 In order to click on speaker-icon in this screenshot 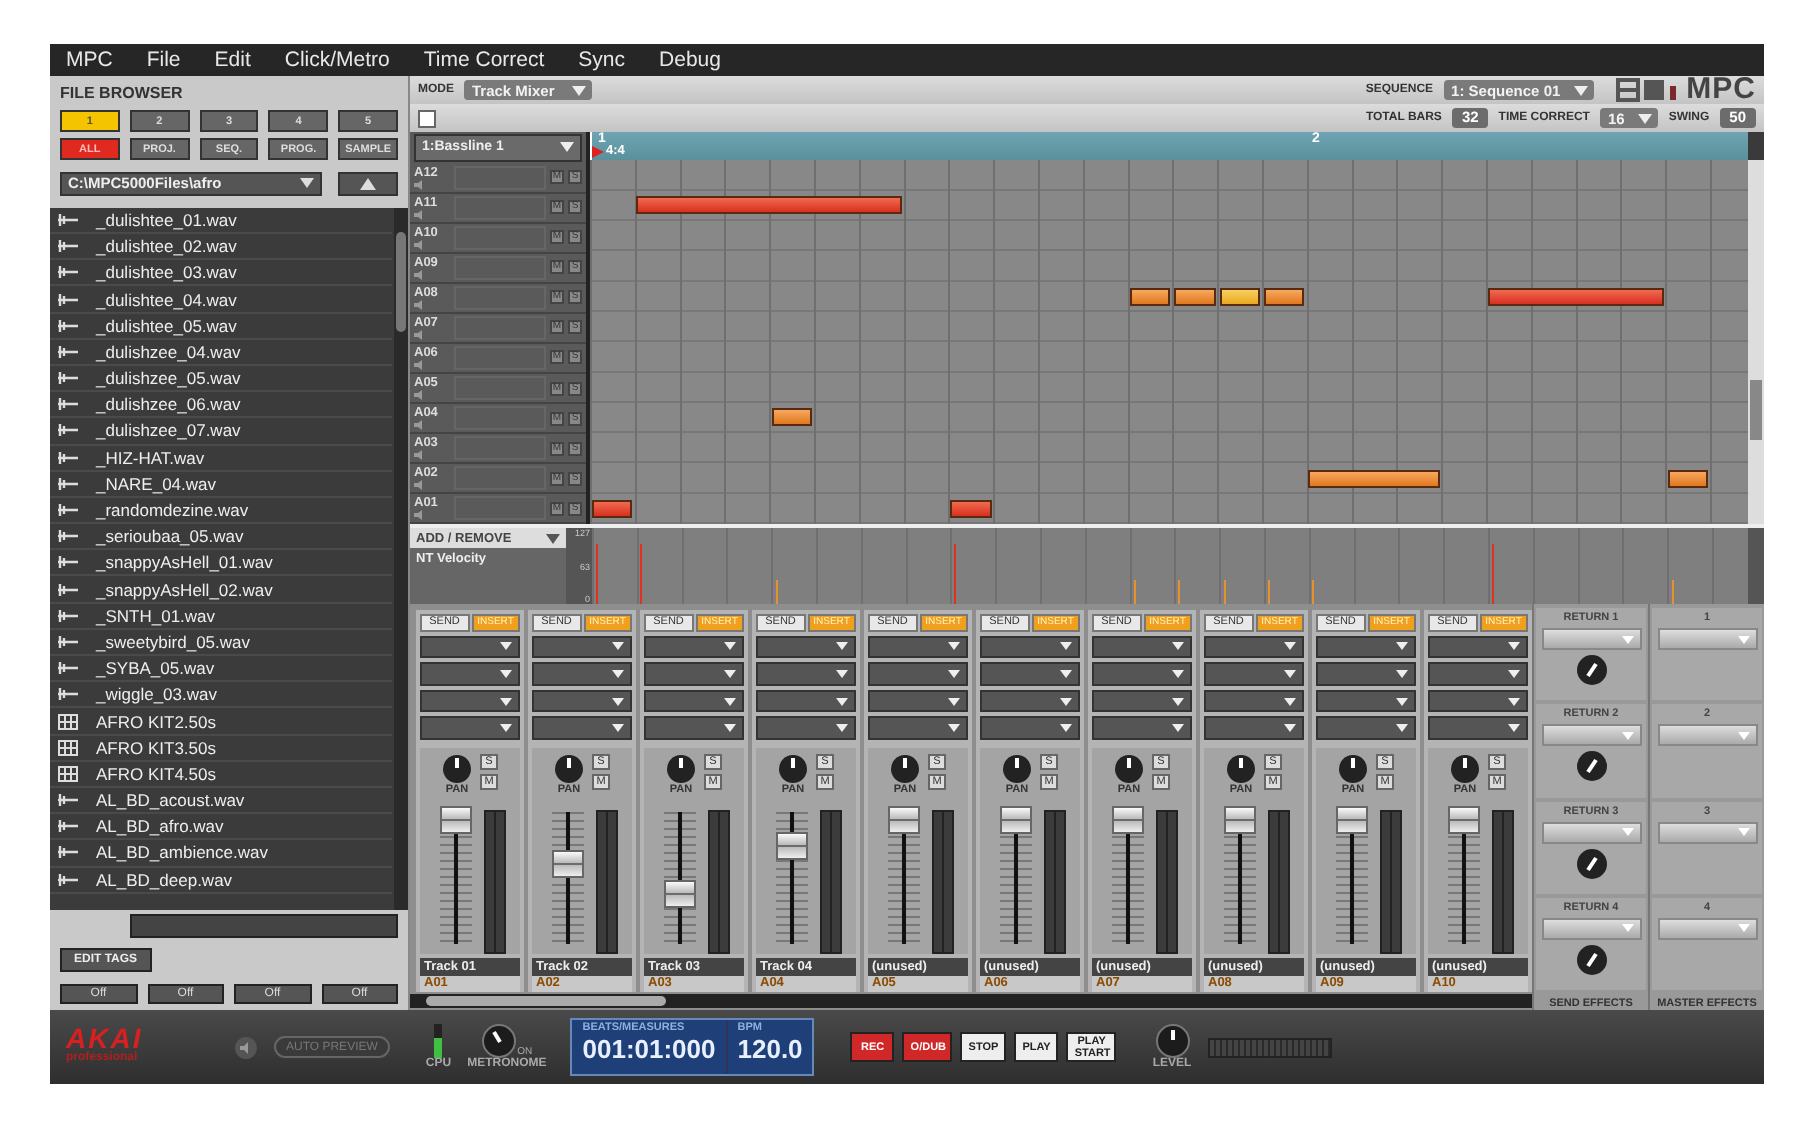, I will do `click(246, 1047)`.